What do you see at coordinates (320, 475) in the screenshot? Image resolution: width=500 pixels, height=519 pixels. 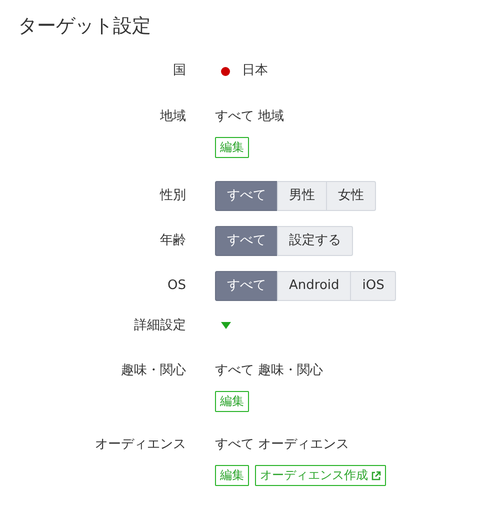 I see `create-link-button: オーディエンス作成` at bounding box center [320, 475].